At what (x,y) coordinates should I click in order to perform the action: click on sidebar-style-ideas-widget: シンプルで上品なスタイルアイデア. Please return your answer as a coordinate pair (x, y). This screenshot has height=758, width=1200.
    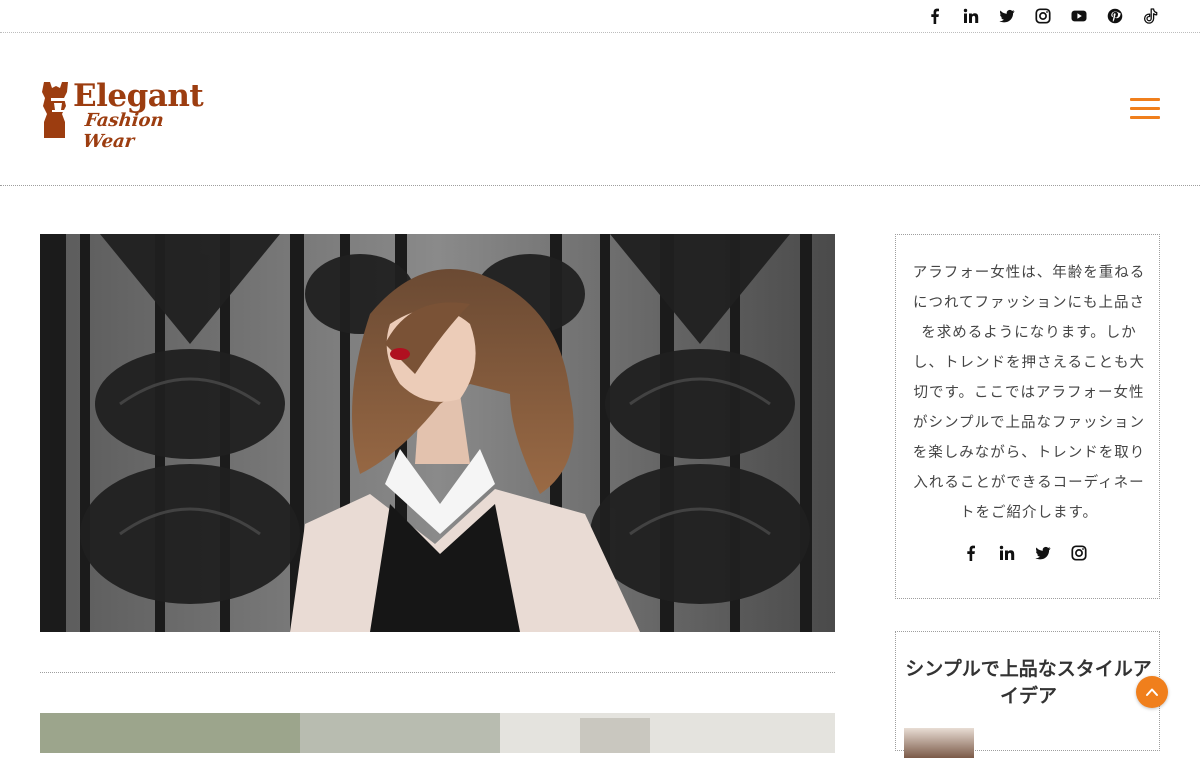
    Looking at the image, I should click on (1027, 694).